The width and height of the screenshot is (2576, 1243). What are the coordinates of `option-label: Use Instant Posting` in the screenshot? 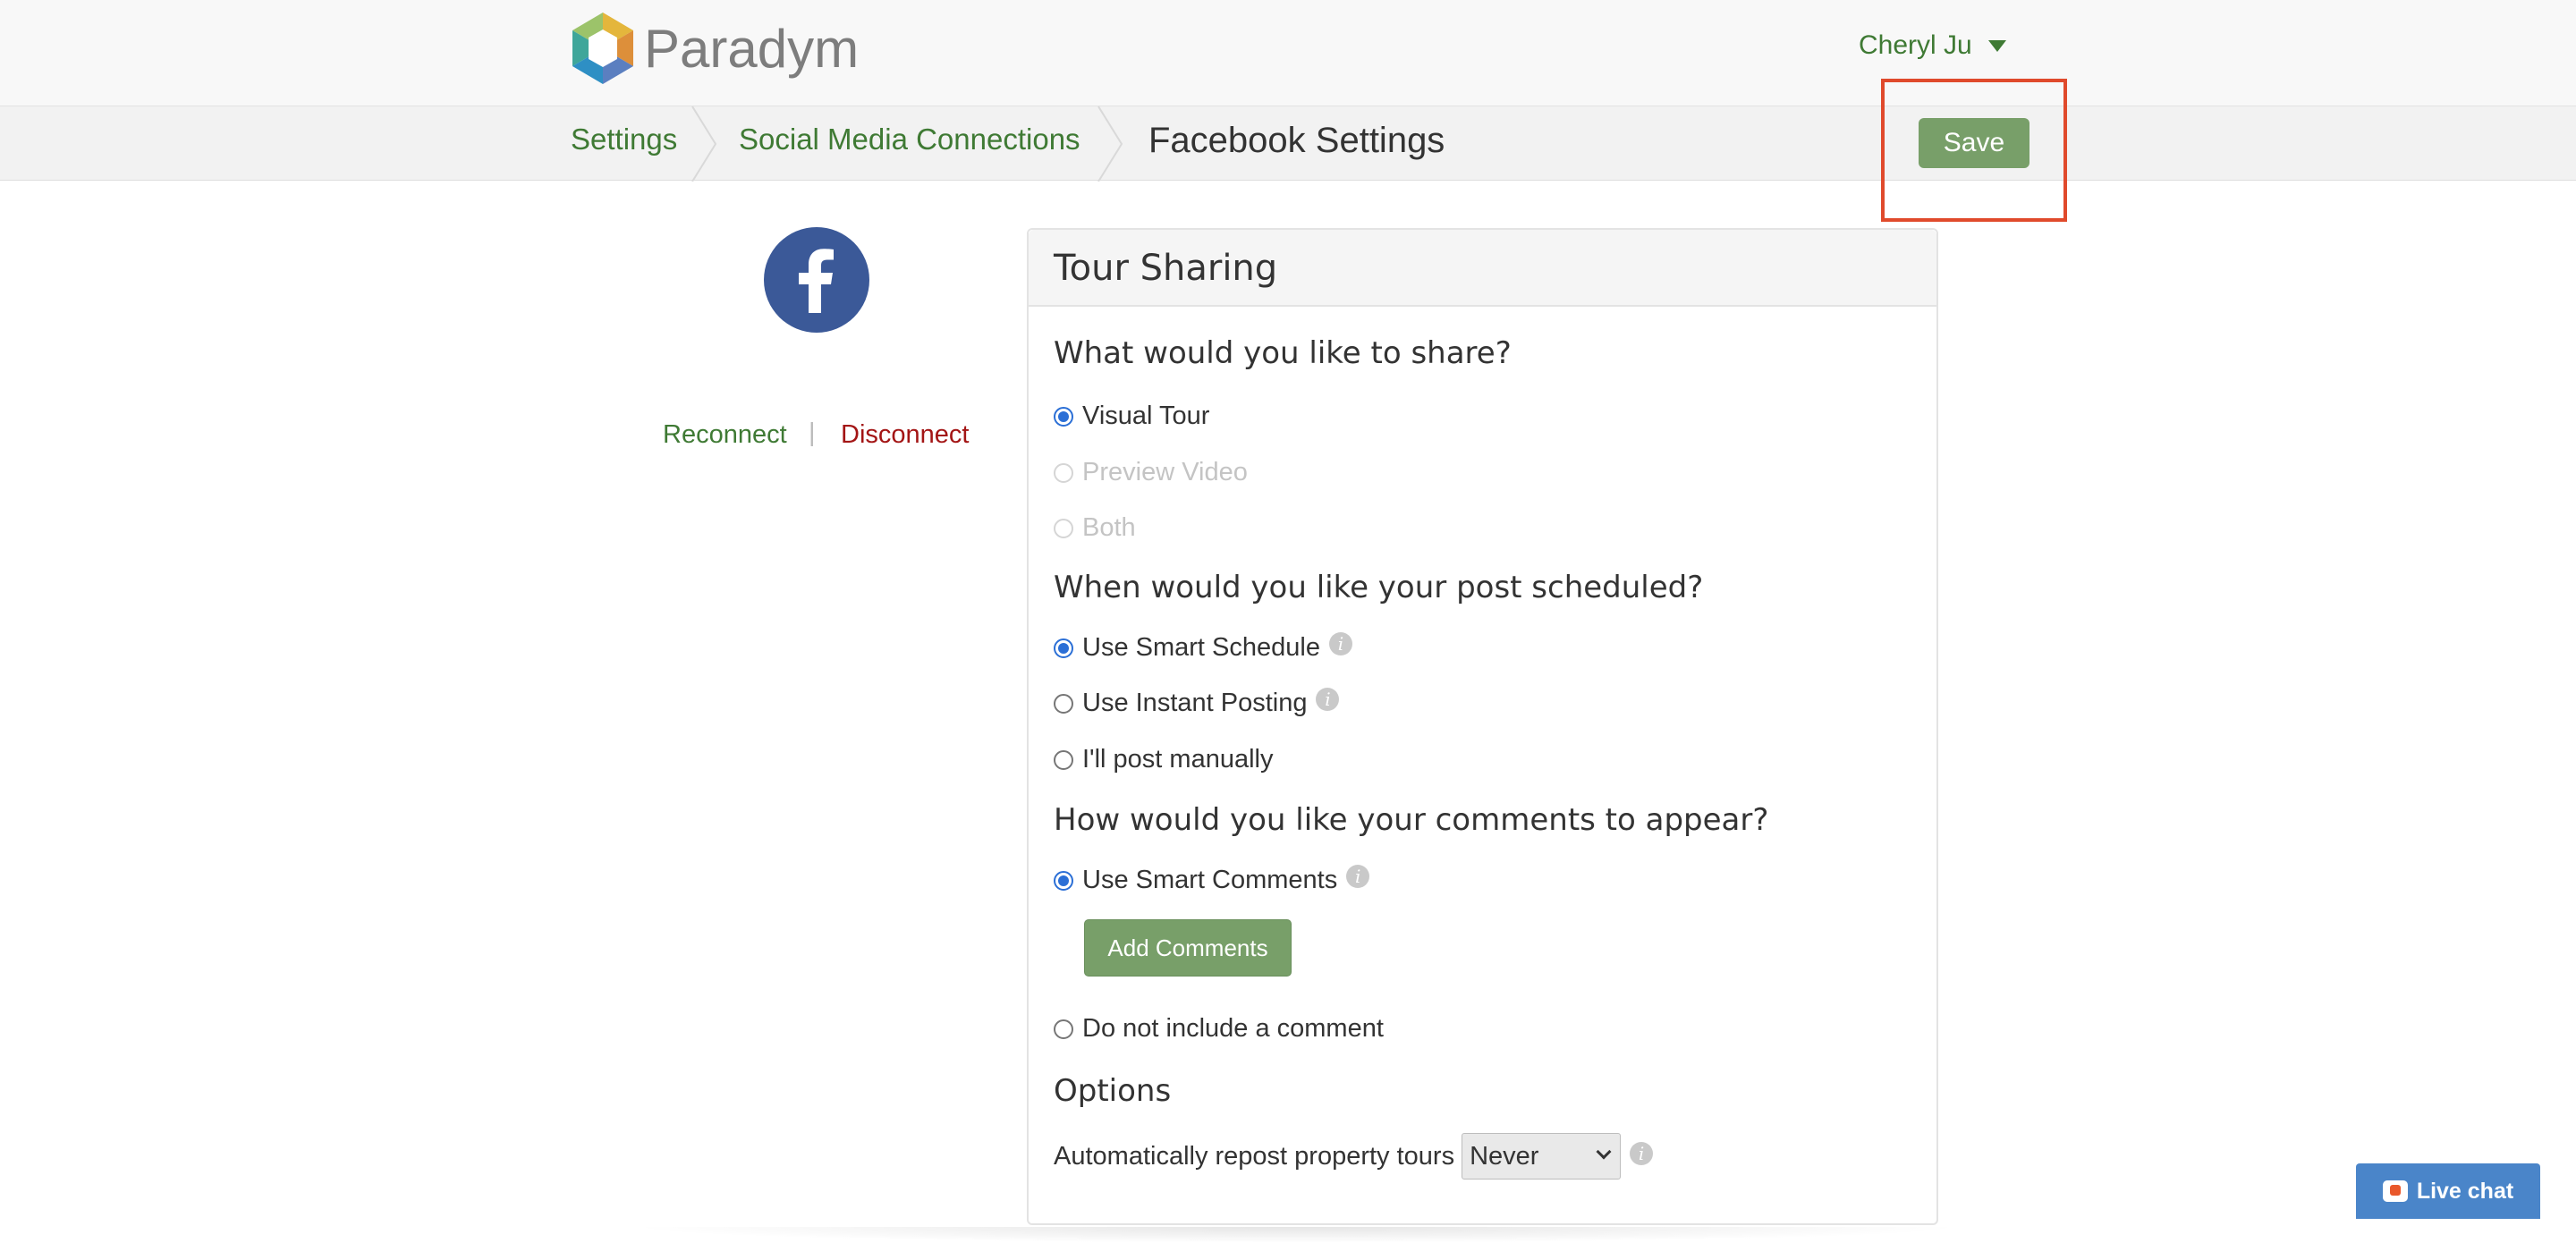 It's located at (1195, 703).